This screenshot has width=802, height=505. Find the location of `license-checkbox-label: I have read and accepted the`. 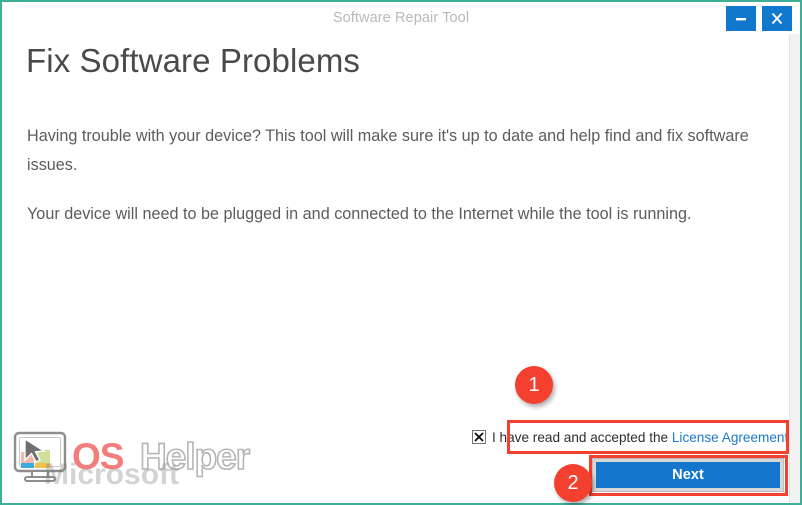

license-checkbox-label: I have read and accepted the is located at coordinates (582, 437).